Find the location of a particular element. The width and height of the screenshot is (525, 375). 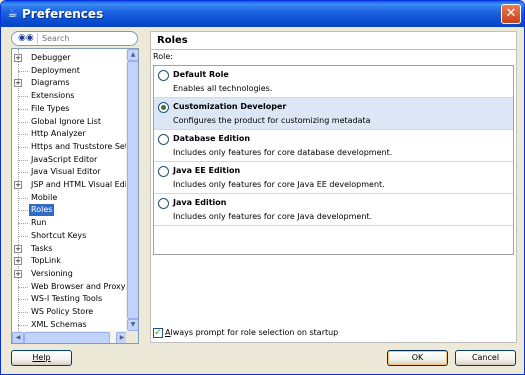

vertical-scroll-thumb is located at coordinates (132, 190).